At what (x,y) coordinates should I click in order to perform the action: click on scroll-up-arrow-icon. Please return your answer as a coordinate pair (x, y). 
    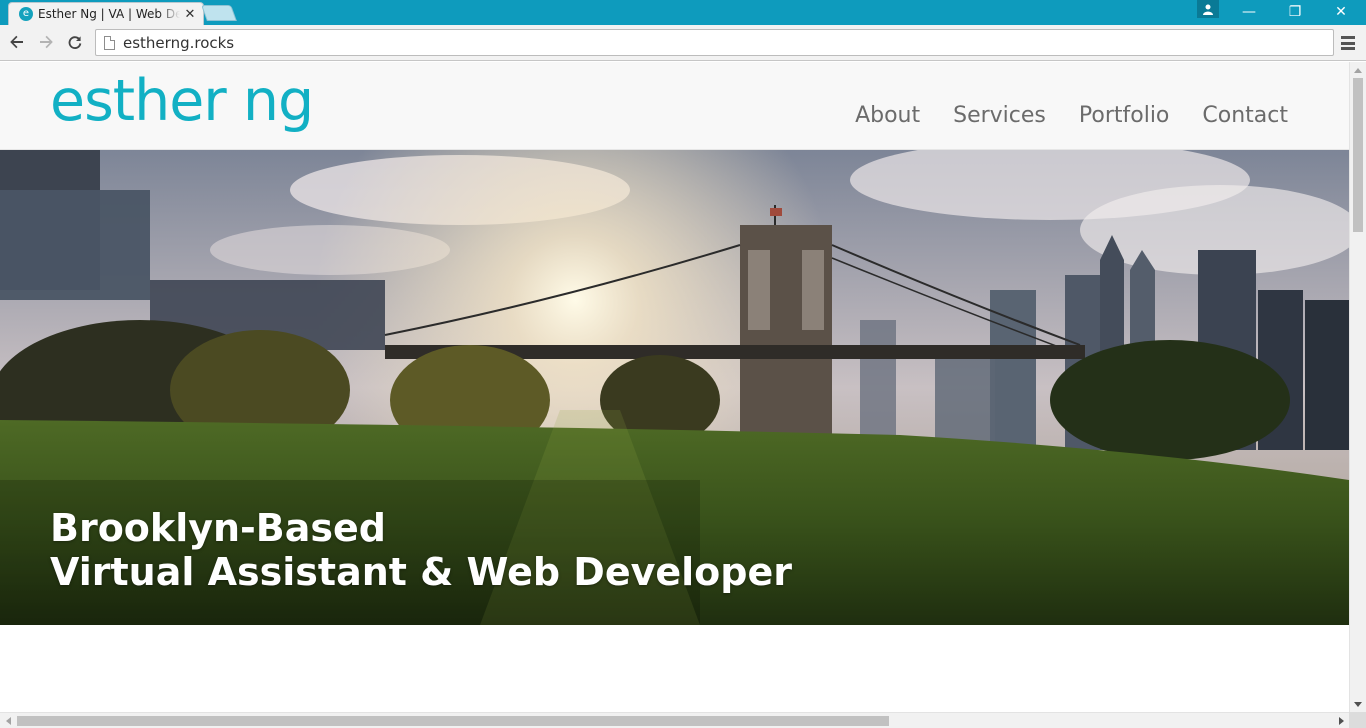
    Looking at the image, I should click on (1358, 70).